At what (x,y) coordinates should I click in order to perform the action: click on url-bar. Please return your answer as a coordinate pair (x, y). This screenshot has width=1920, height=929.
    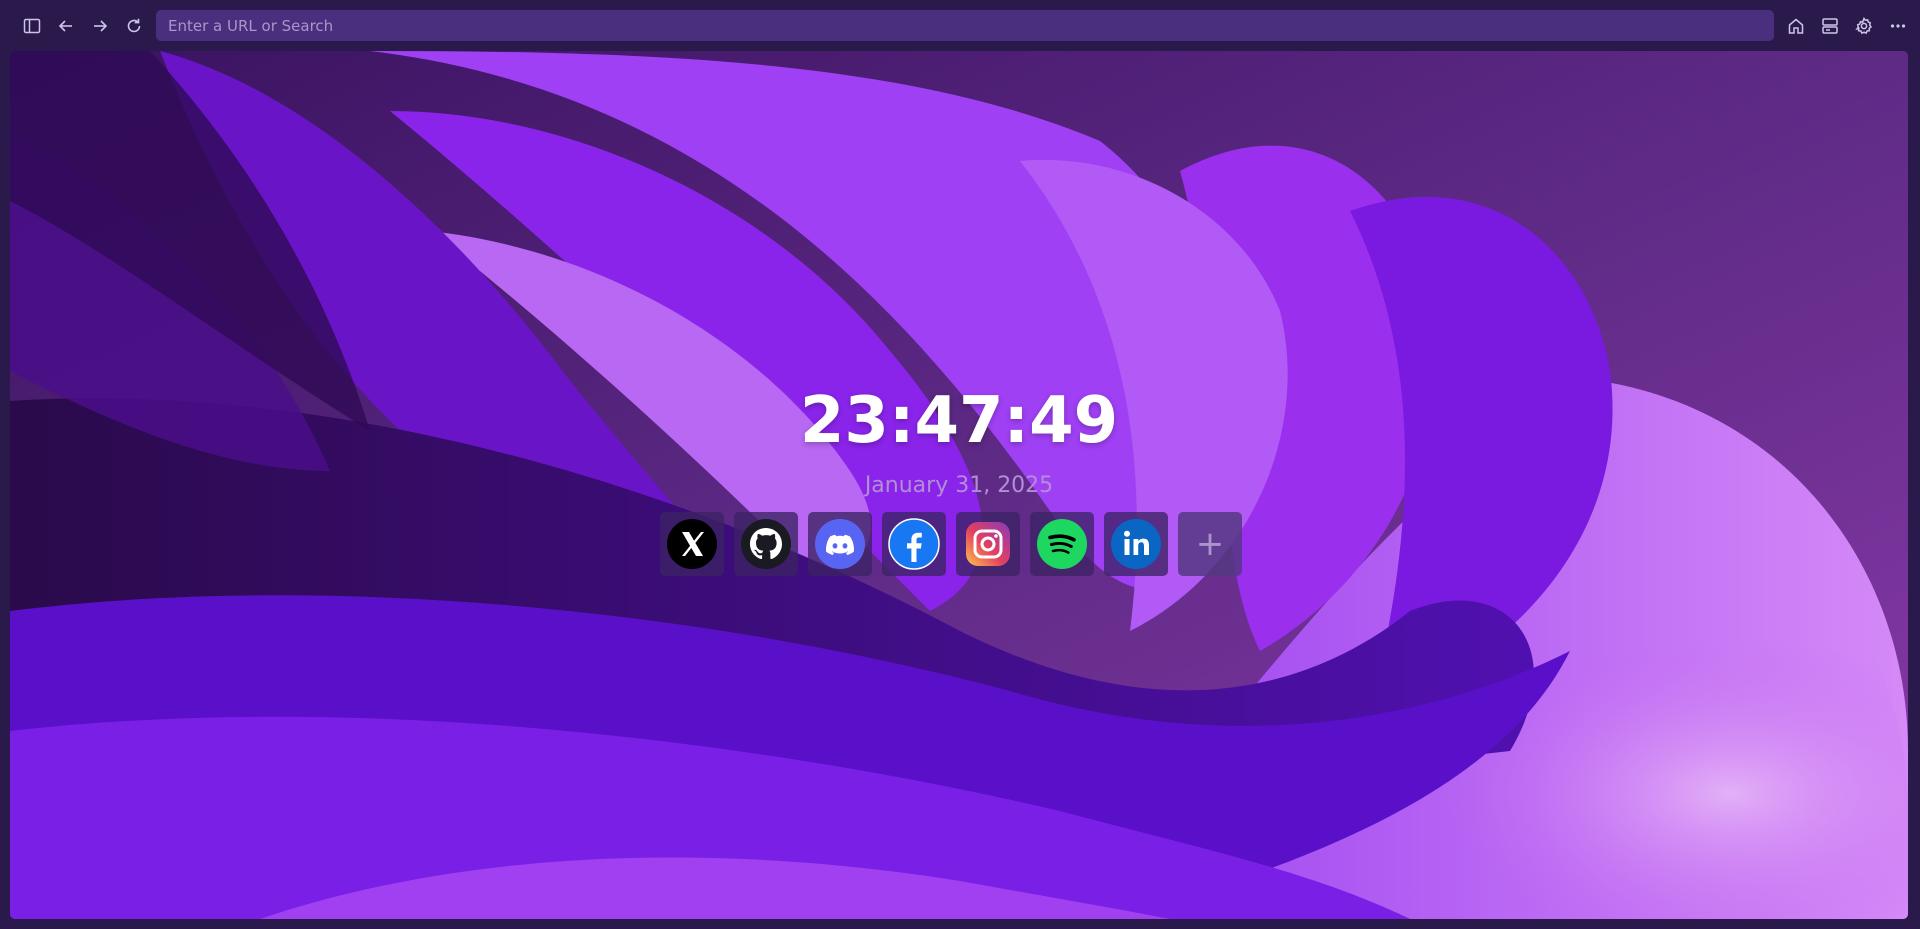
    Looking at the image, I should click on (965, 25).